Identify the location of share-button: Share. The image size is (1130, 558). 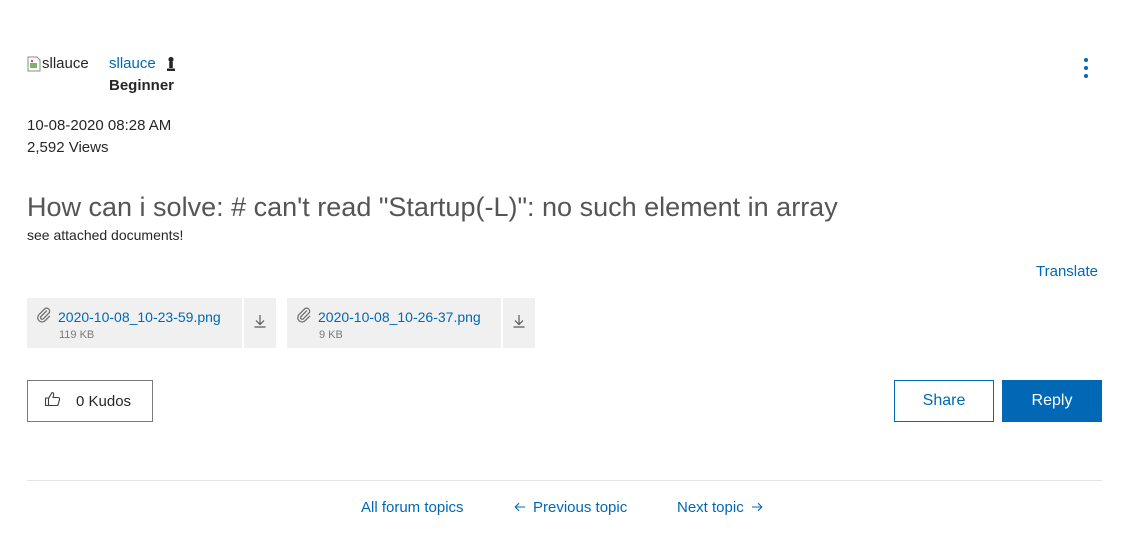
(944, 401).